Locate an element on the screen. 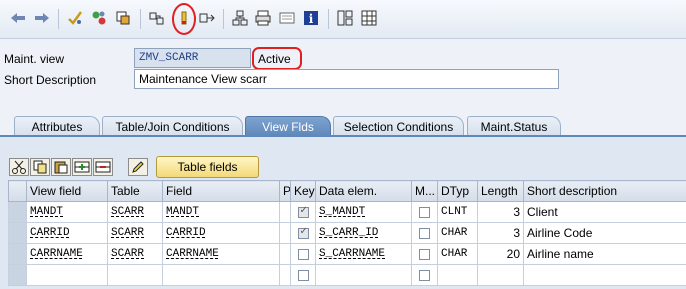 Image resolution: width=686 pixels, height=289 pixels. field-cell is located at coordinates (221, 275).